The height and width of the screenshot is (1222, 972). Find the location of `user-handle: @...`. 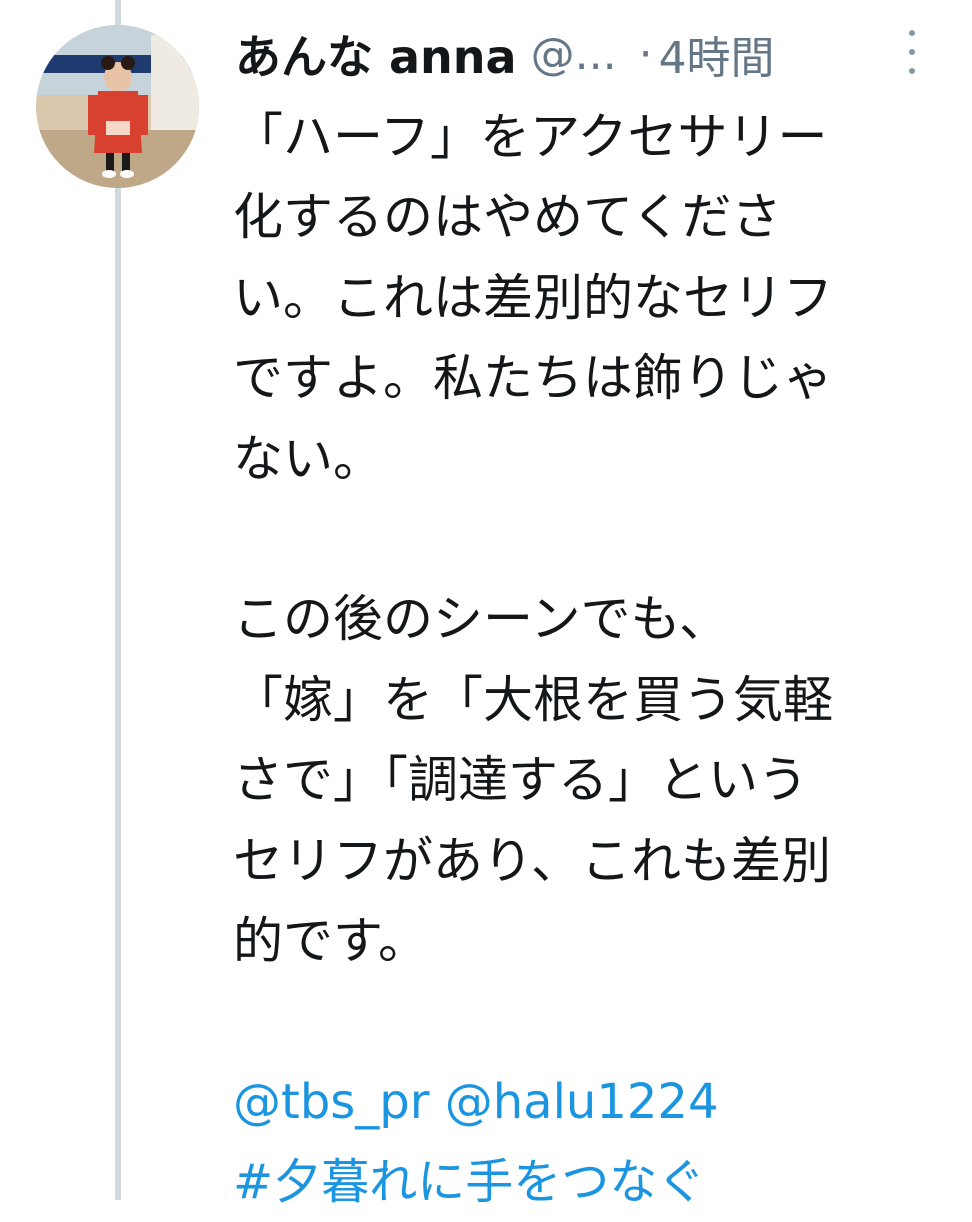

user-handle: @... is located at coordinates (574, 54).